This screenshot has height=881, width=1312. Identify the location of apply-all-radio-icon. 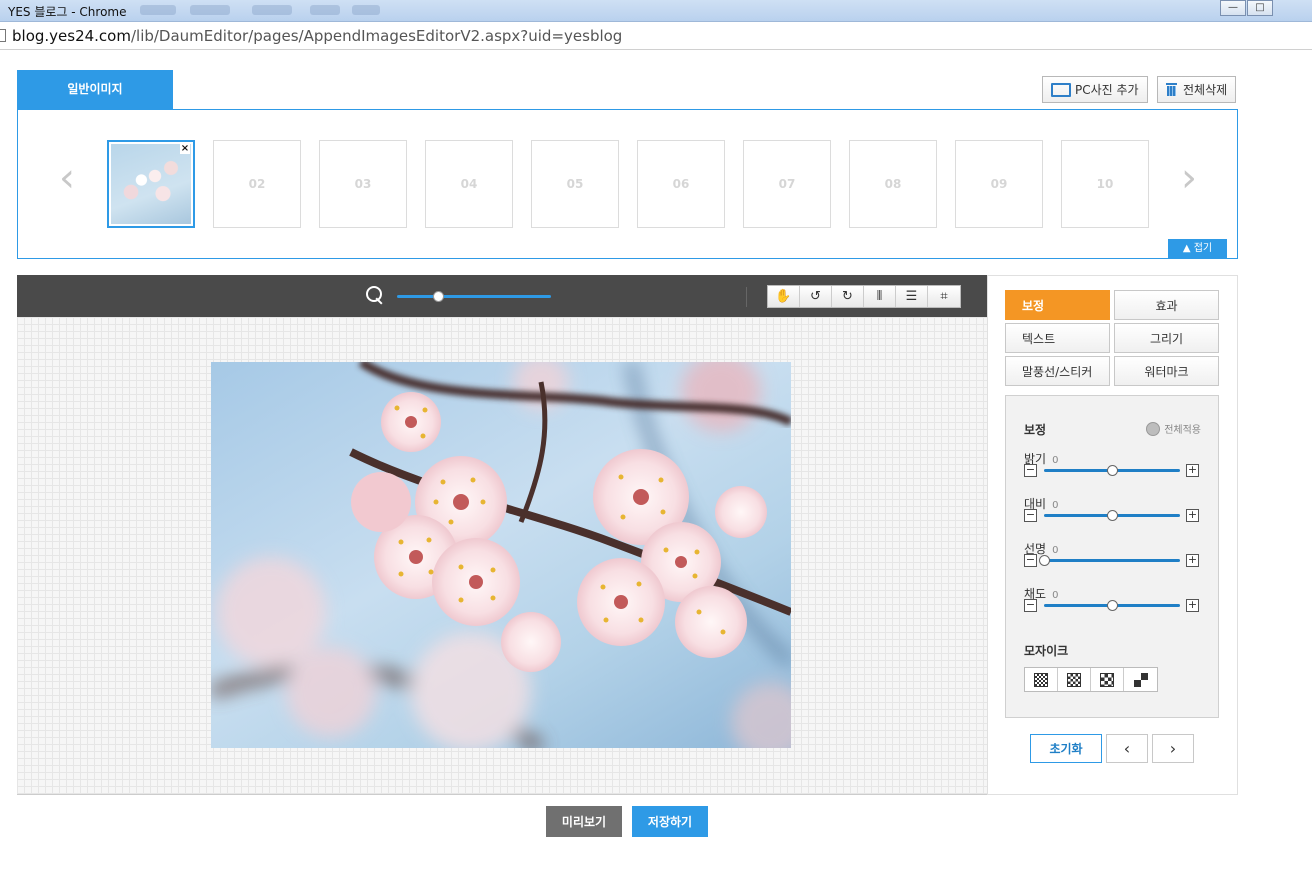
(1153, 428).